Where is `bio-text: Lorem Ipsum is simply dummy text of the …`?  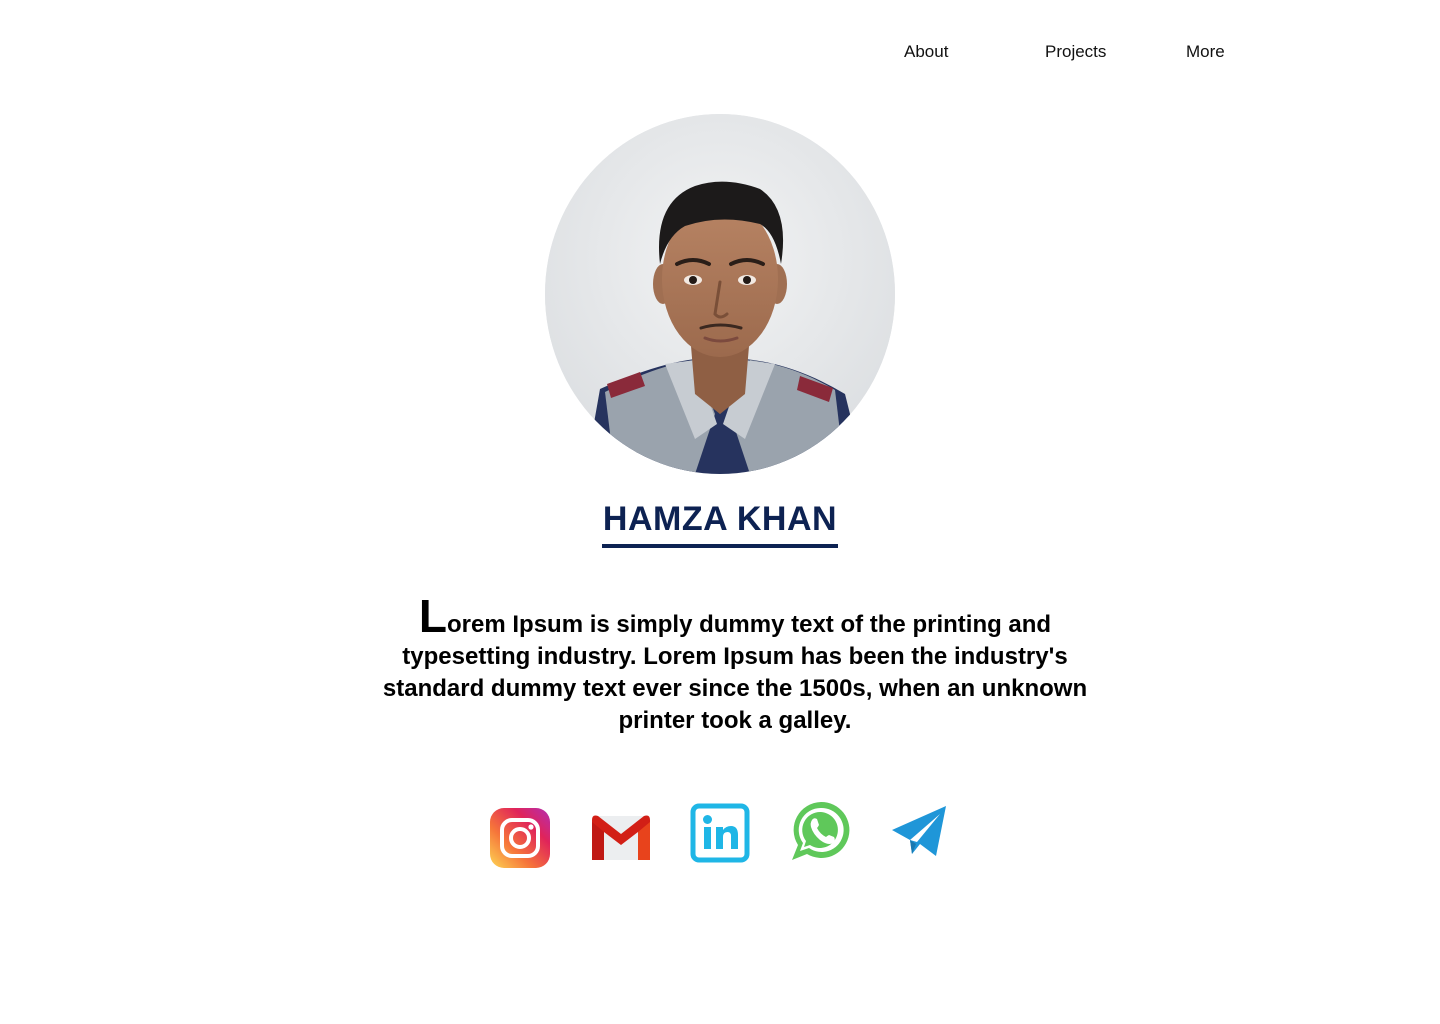 bio-text: Lorem Ipsum is simply dummy text of the … is located at coordinates (735, 665).